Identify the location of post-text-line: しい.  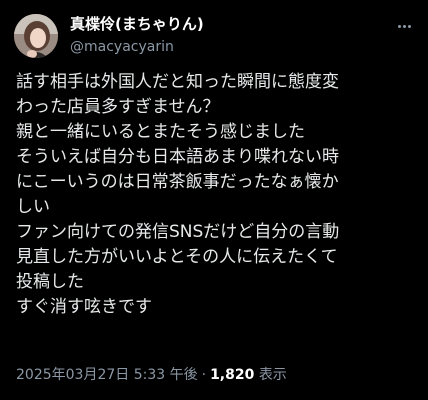
(33, 207).